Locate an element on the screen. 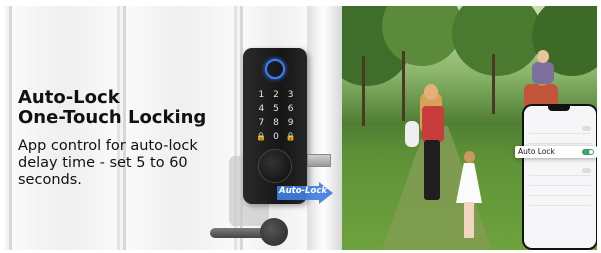 The height and width of the screenshot is (253, 601). headline: Auto-Lock One-Touch Locking is located at coordinates (112, 108).